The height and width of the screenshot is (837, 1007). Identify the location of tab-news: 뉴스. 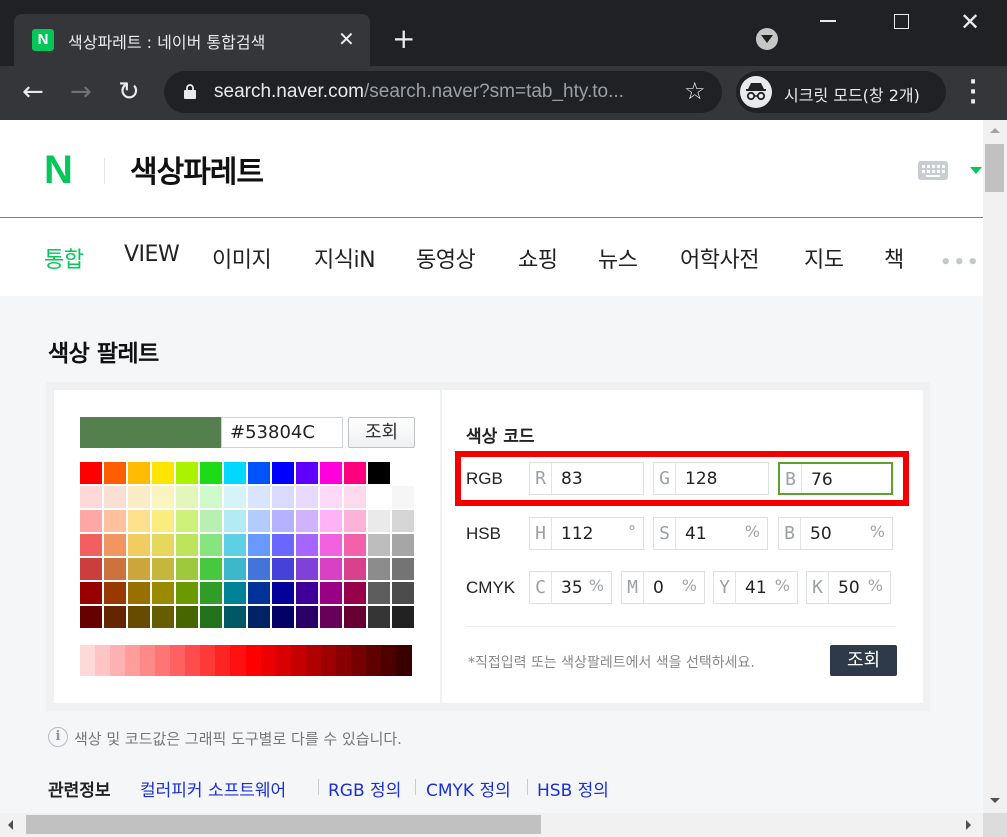
(618, 258).